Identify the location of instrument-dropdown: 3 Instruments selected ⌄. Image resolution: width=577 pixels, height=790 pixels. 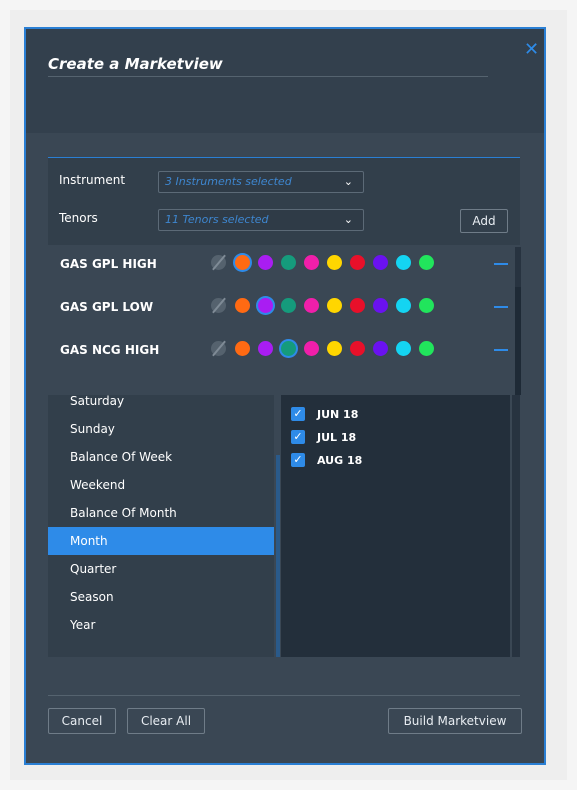
(261, 182).